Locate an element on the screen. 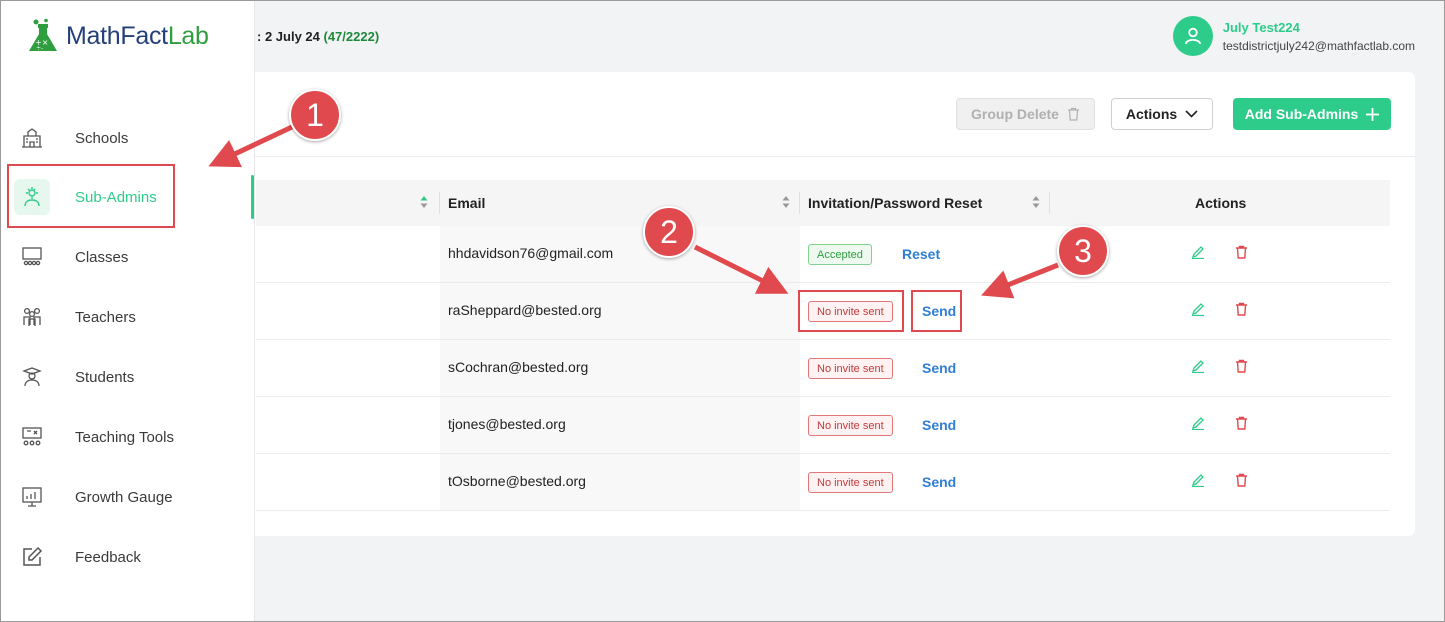 The height and width of the screenshot is (622, 1445). active-indicator is located at coordinates (252, 197).